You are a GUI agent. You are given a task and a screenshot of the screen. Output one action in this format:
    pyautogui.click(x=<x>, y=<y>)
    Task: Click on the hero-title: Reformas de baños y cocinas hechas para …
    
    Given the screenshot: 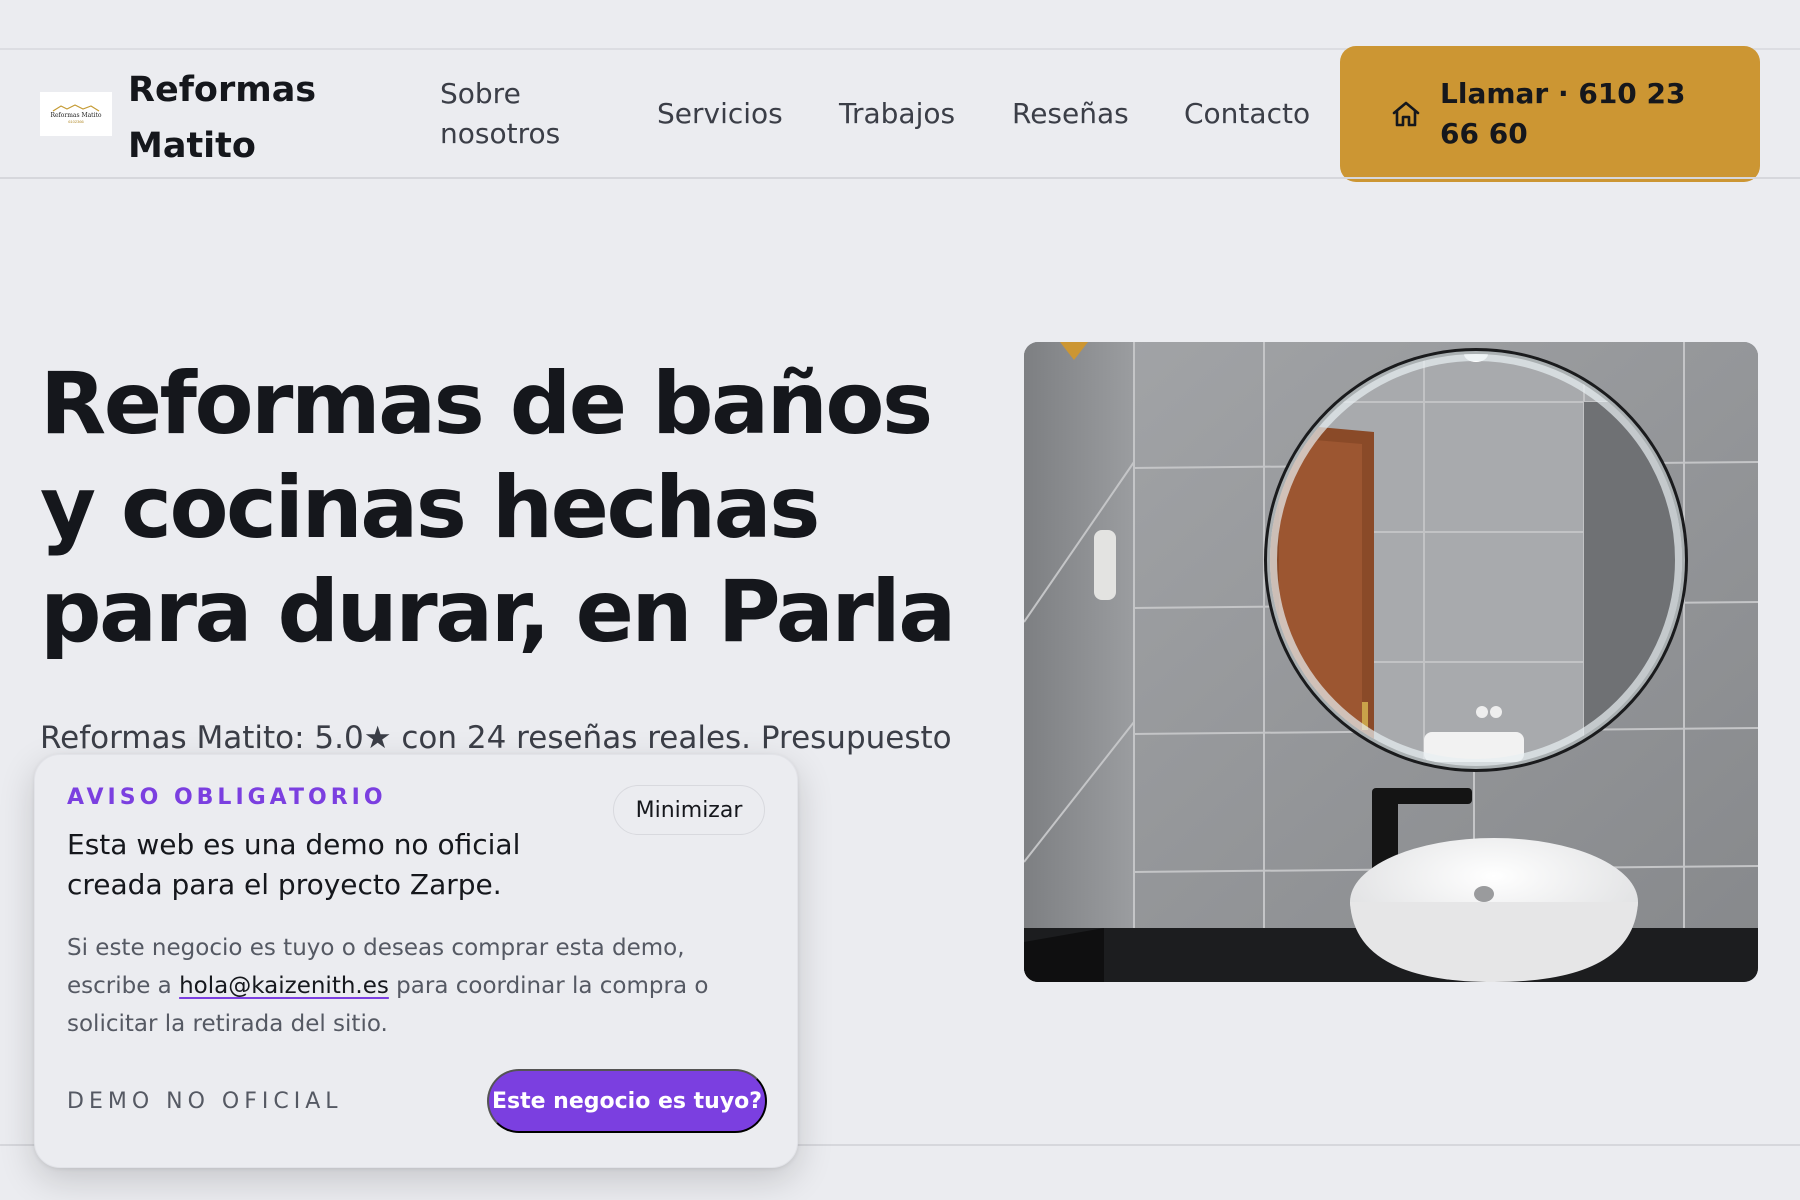 What is the action you would take?
    pyautogui.click(x=498, y=508)
    